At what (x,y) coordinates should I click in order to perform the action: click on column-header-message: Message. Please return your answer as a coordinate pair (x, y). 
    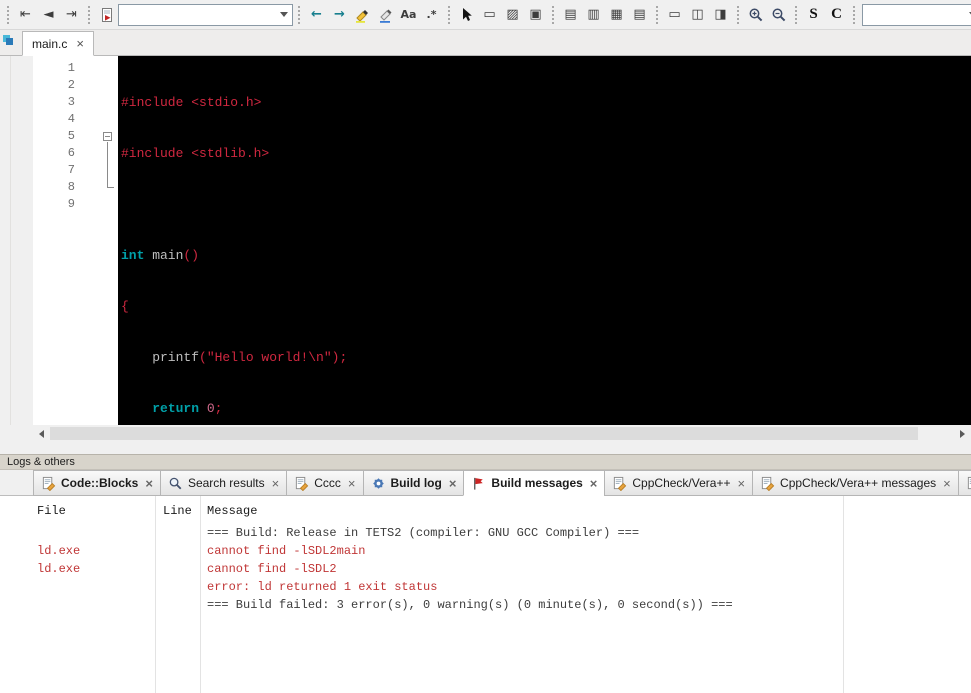
    Looking at the image, I should click on (585, 511).